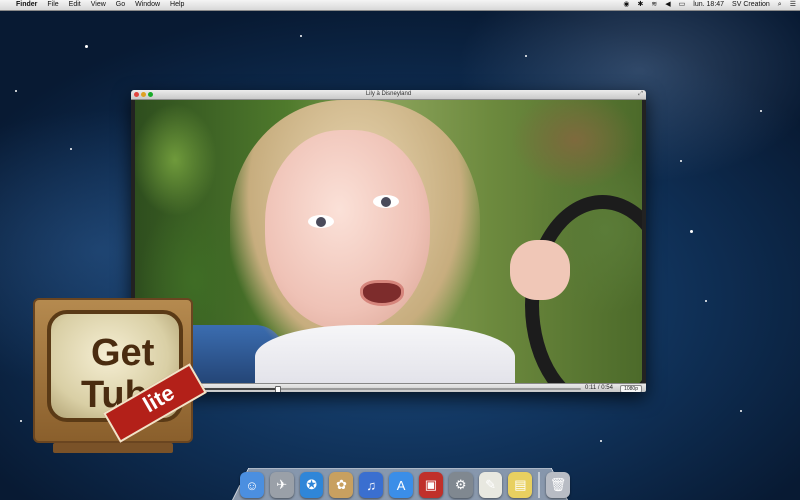  Describe the element at coordinates (239, 389) in the screenshot. I see `progress-fill` at that location.